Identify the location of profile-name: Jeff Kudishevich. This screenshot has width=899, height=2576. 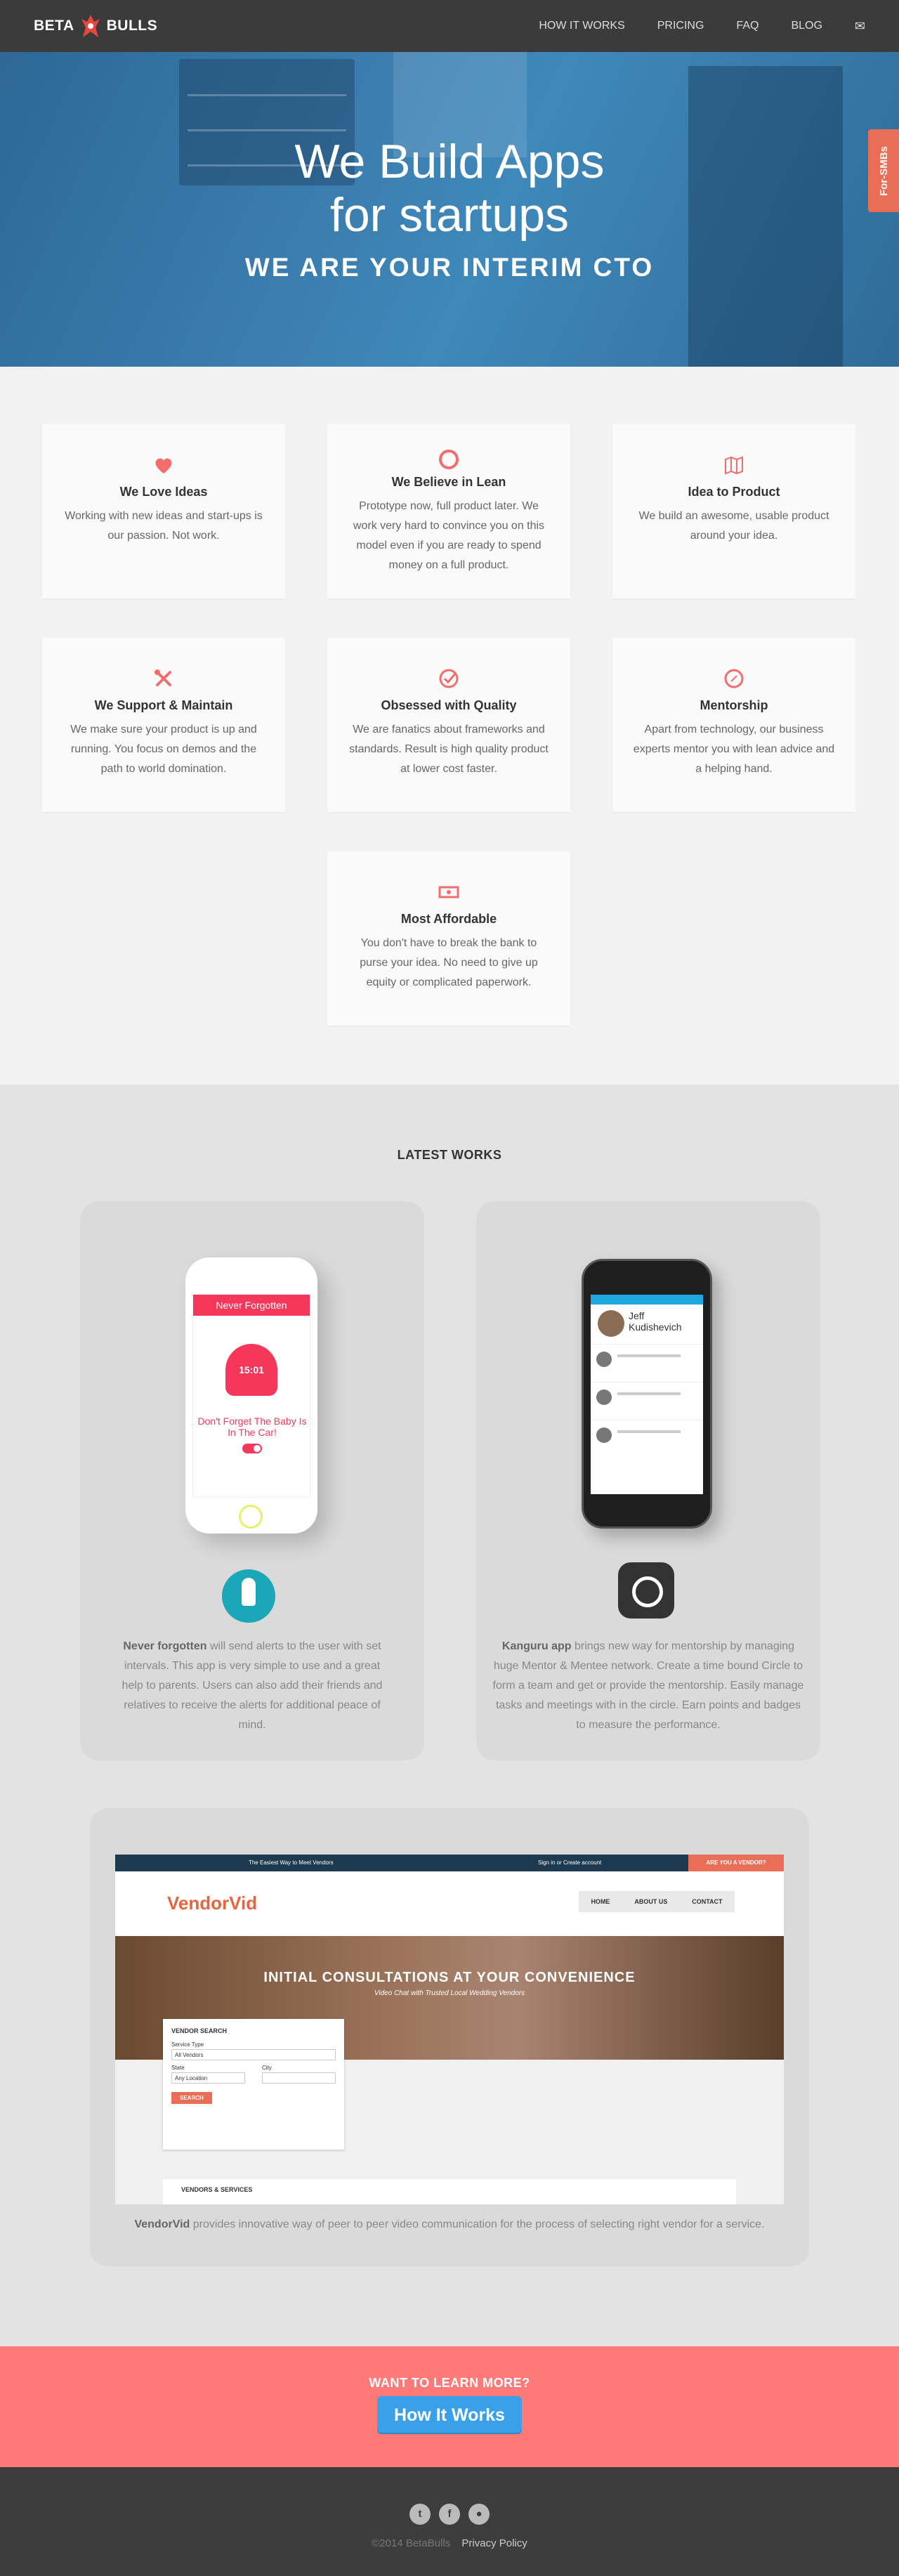
(647, 1324).